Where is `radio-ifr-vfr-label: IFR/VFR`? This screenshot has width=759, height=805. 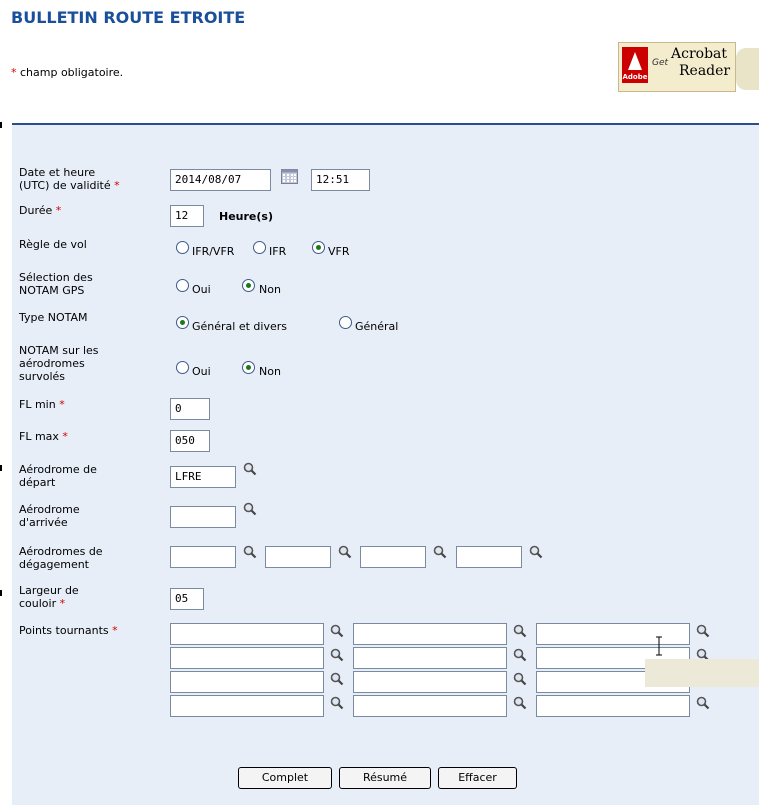 radio-ifr-vfr-label: IFR/VFR is located at coordinates (213, 251).